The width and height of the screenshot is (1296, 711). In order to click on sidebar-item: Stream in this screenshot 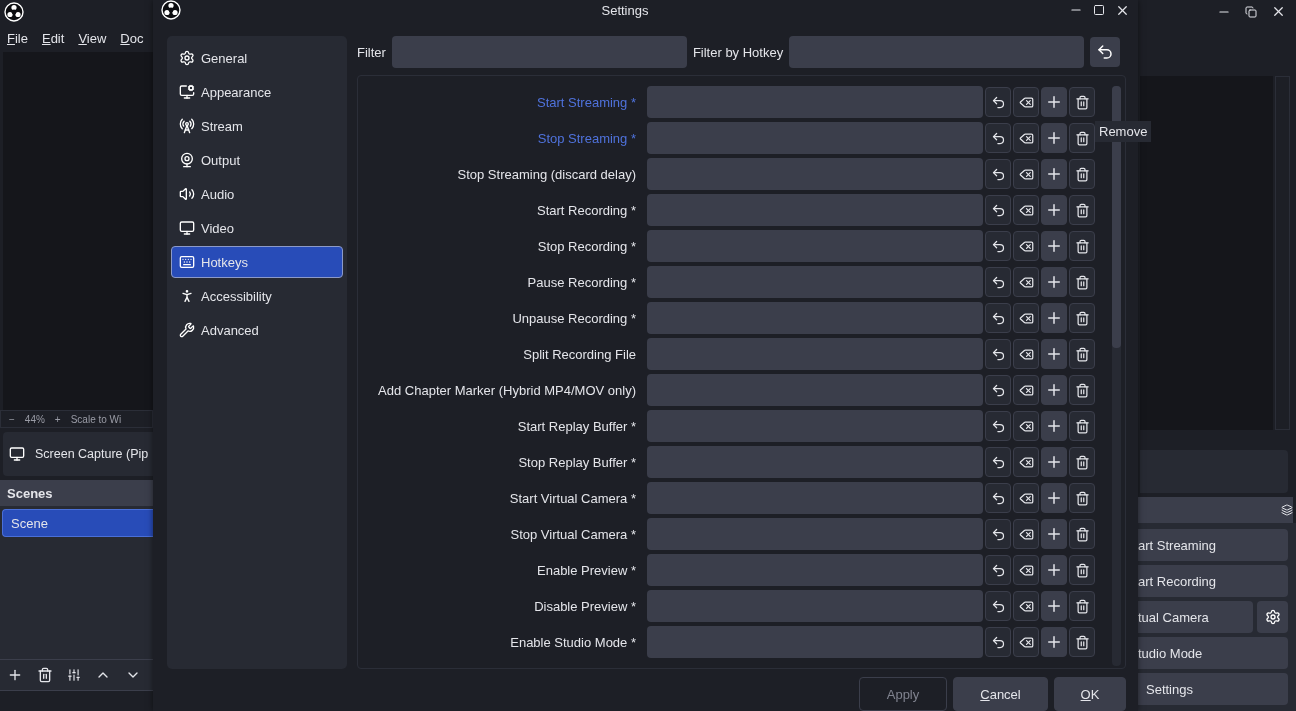, I will do `click(257, 126)`.